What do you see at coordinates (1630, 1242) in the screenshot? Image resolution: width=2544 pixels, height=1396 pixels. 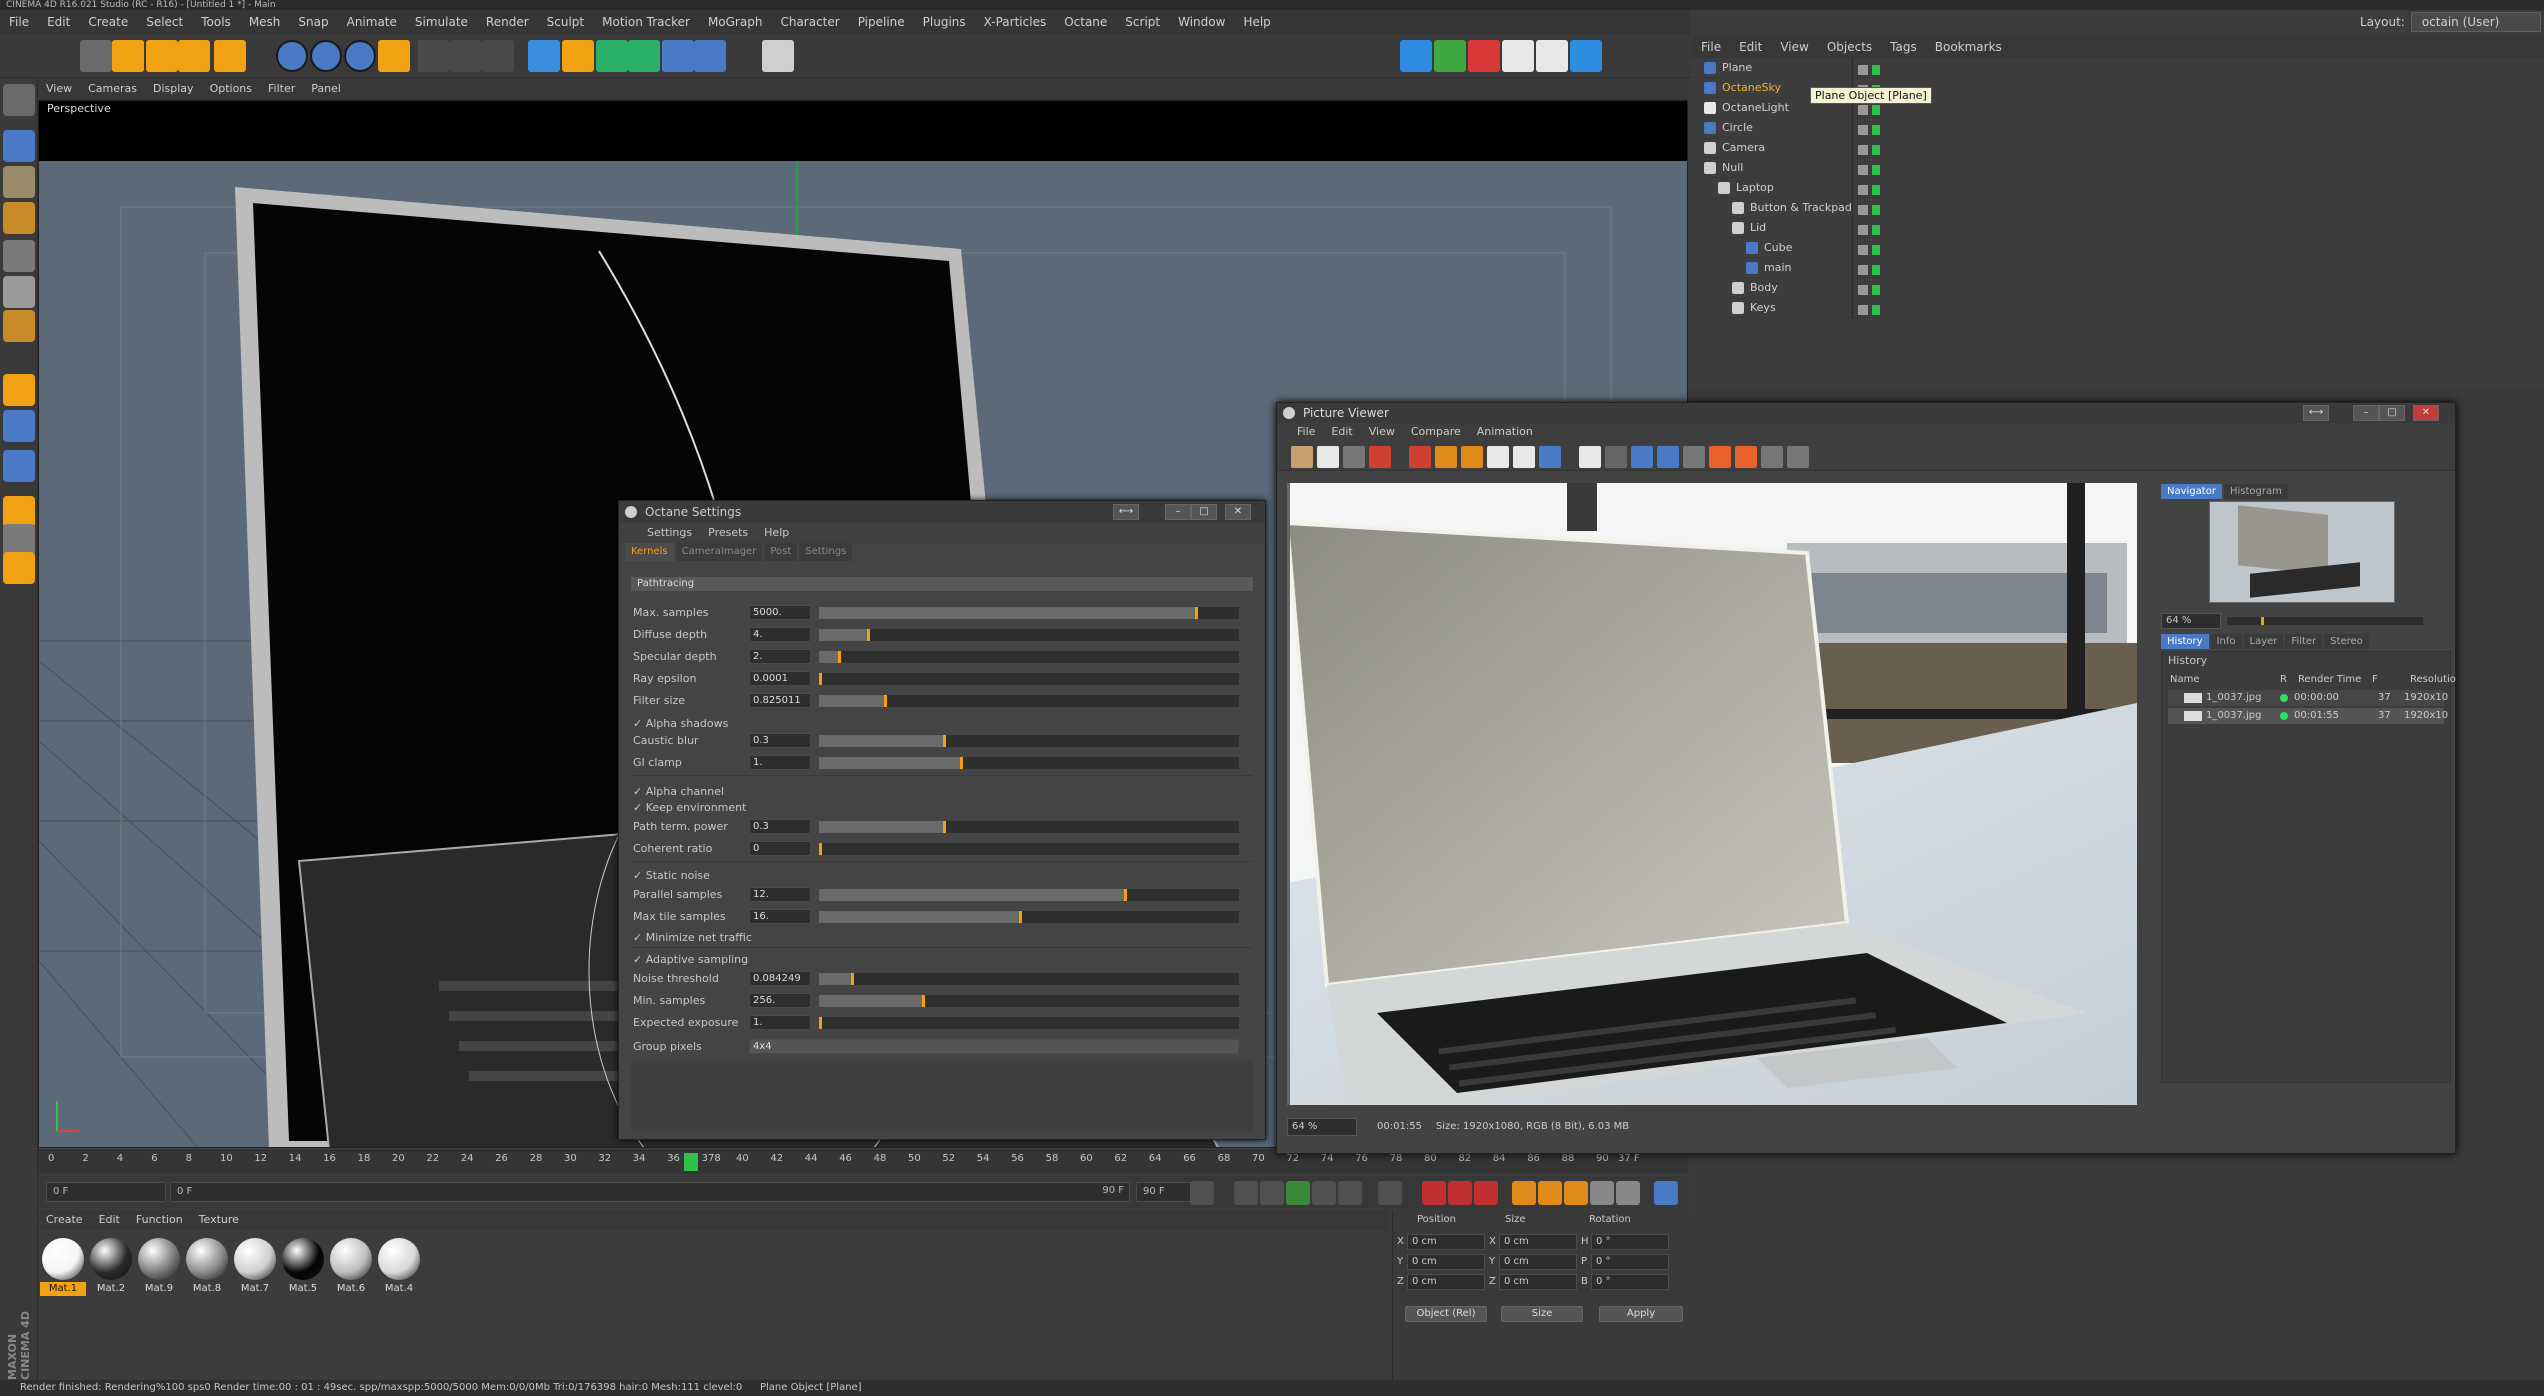 I see `coord-rot-field: 0 °` at bounding box center [1630, 1242].